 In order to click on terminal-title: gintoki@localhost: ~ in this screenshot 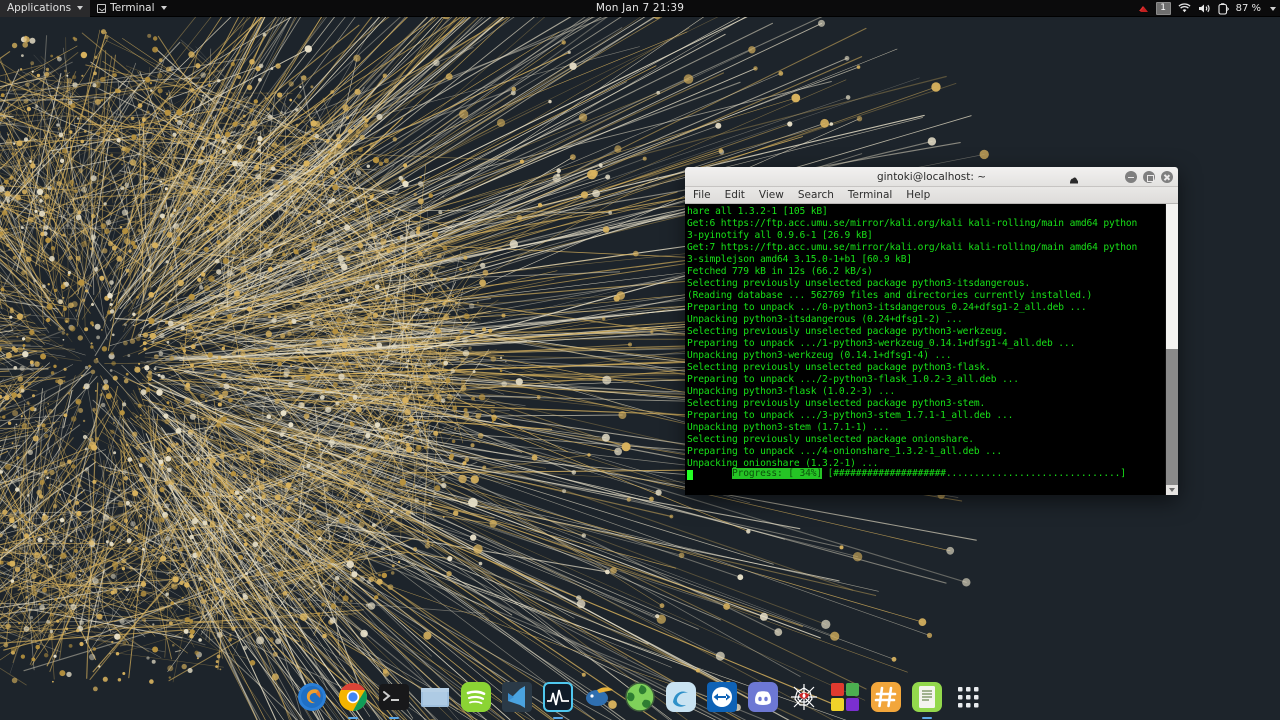, I will do `click(931, 176)`.